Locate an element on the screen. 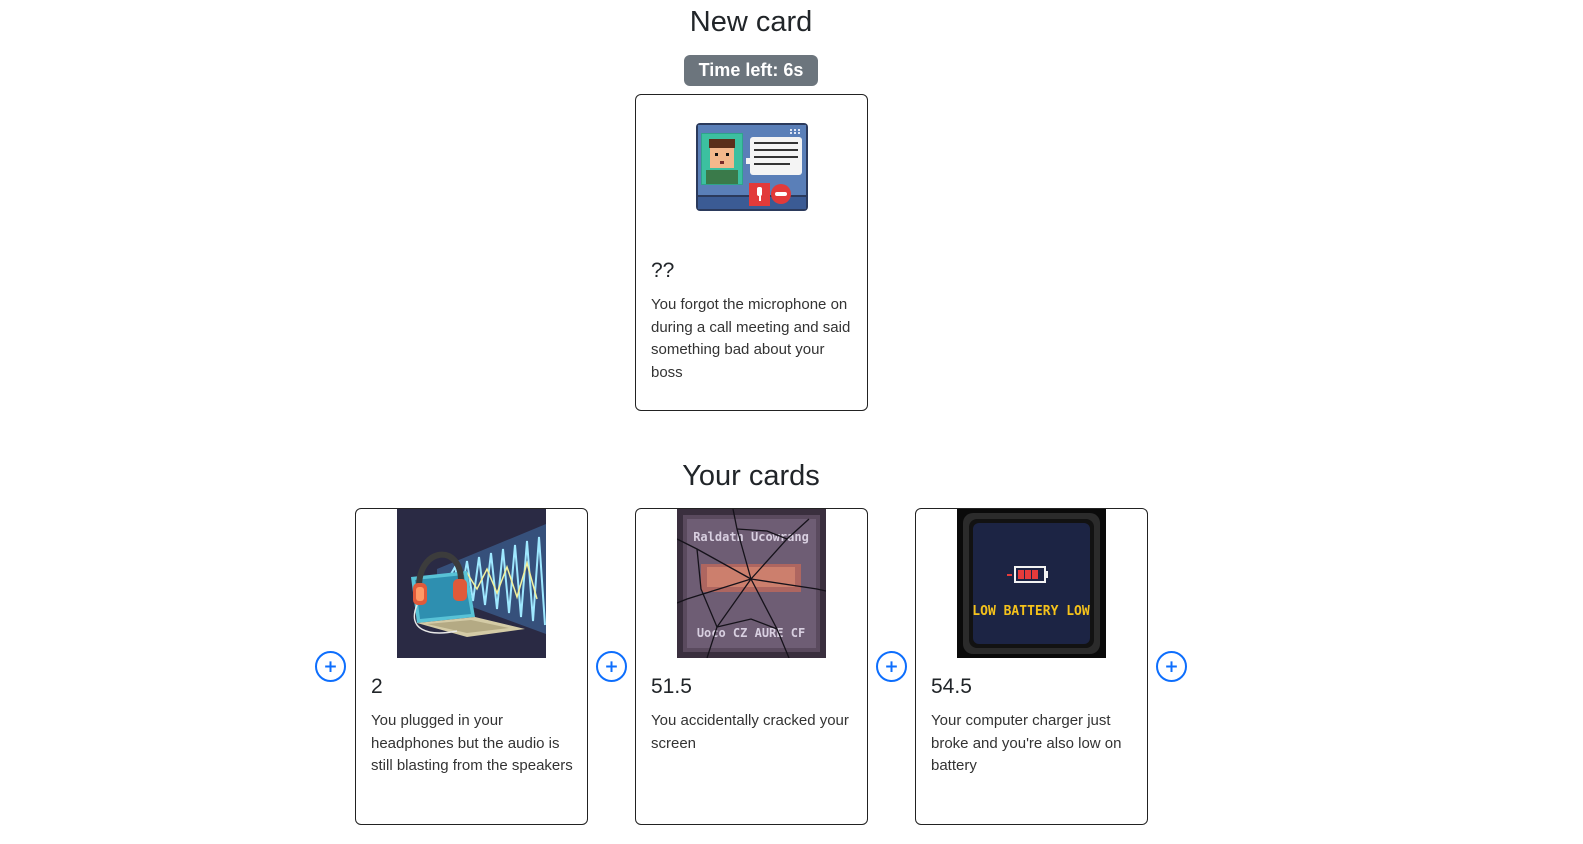 This screenshot has width=1583, height=844. card-value: 2 is located at coordinates (377, 686).